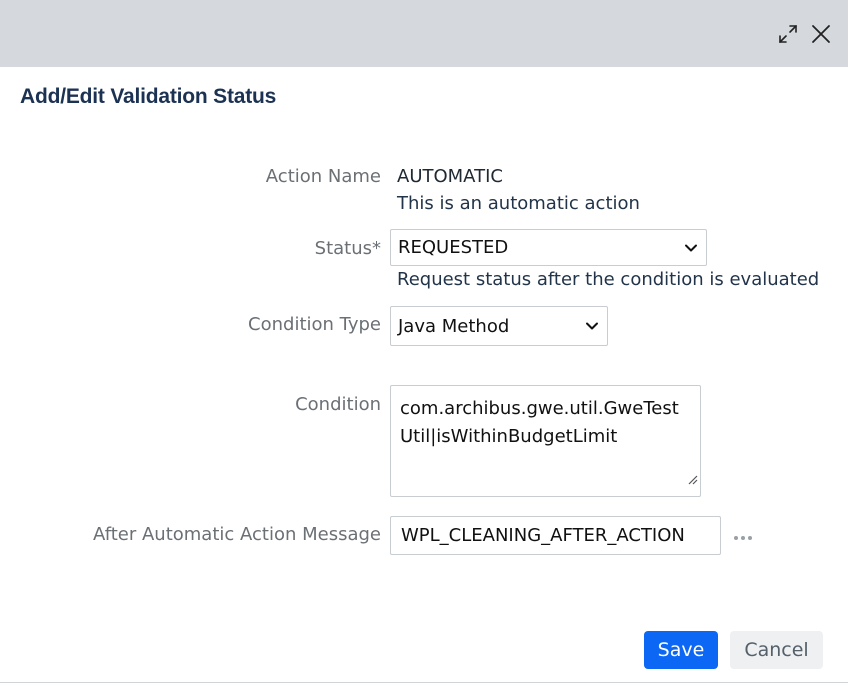 The image size is (848, 683). What do you see at coordinates (776, 650) in the screenshot?
I see `cancel-button: Cancel` at bounding box center [776, 650].